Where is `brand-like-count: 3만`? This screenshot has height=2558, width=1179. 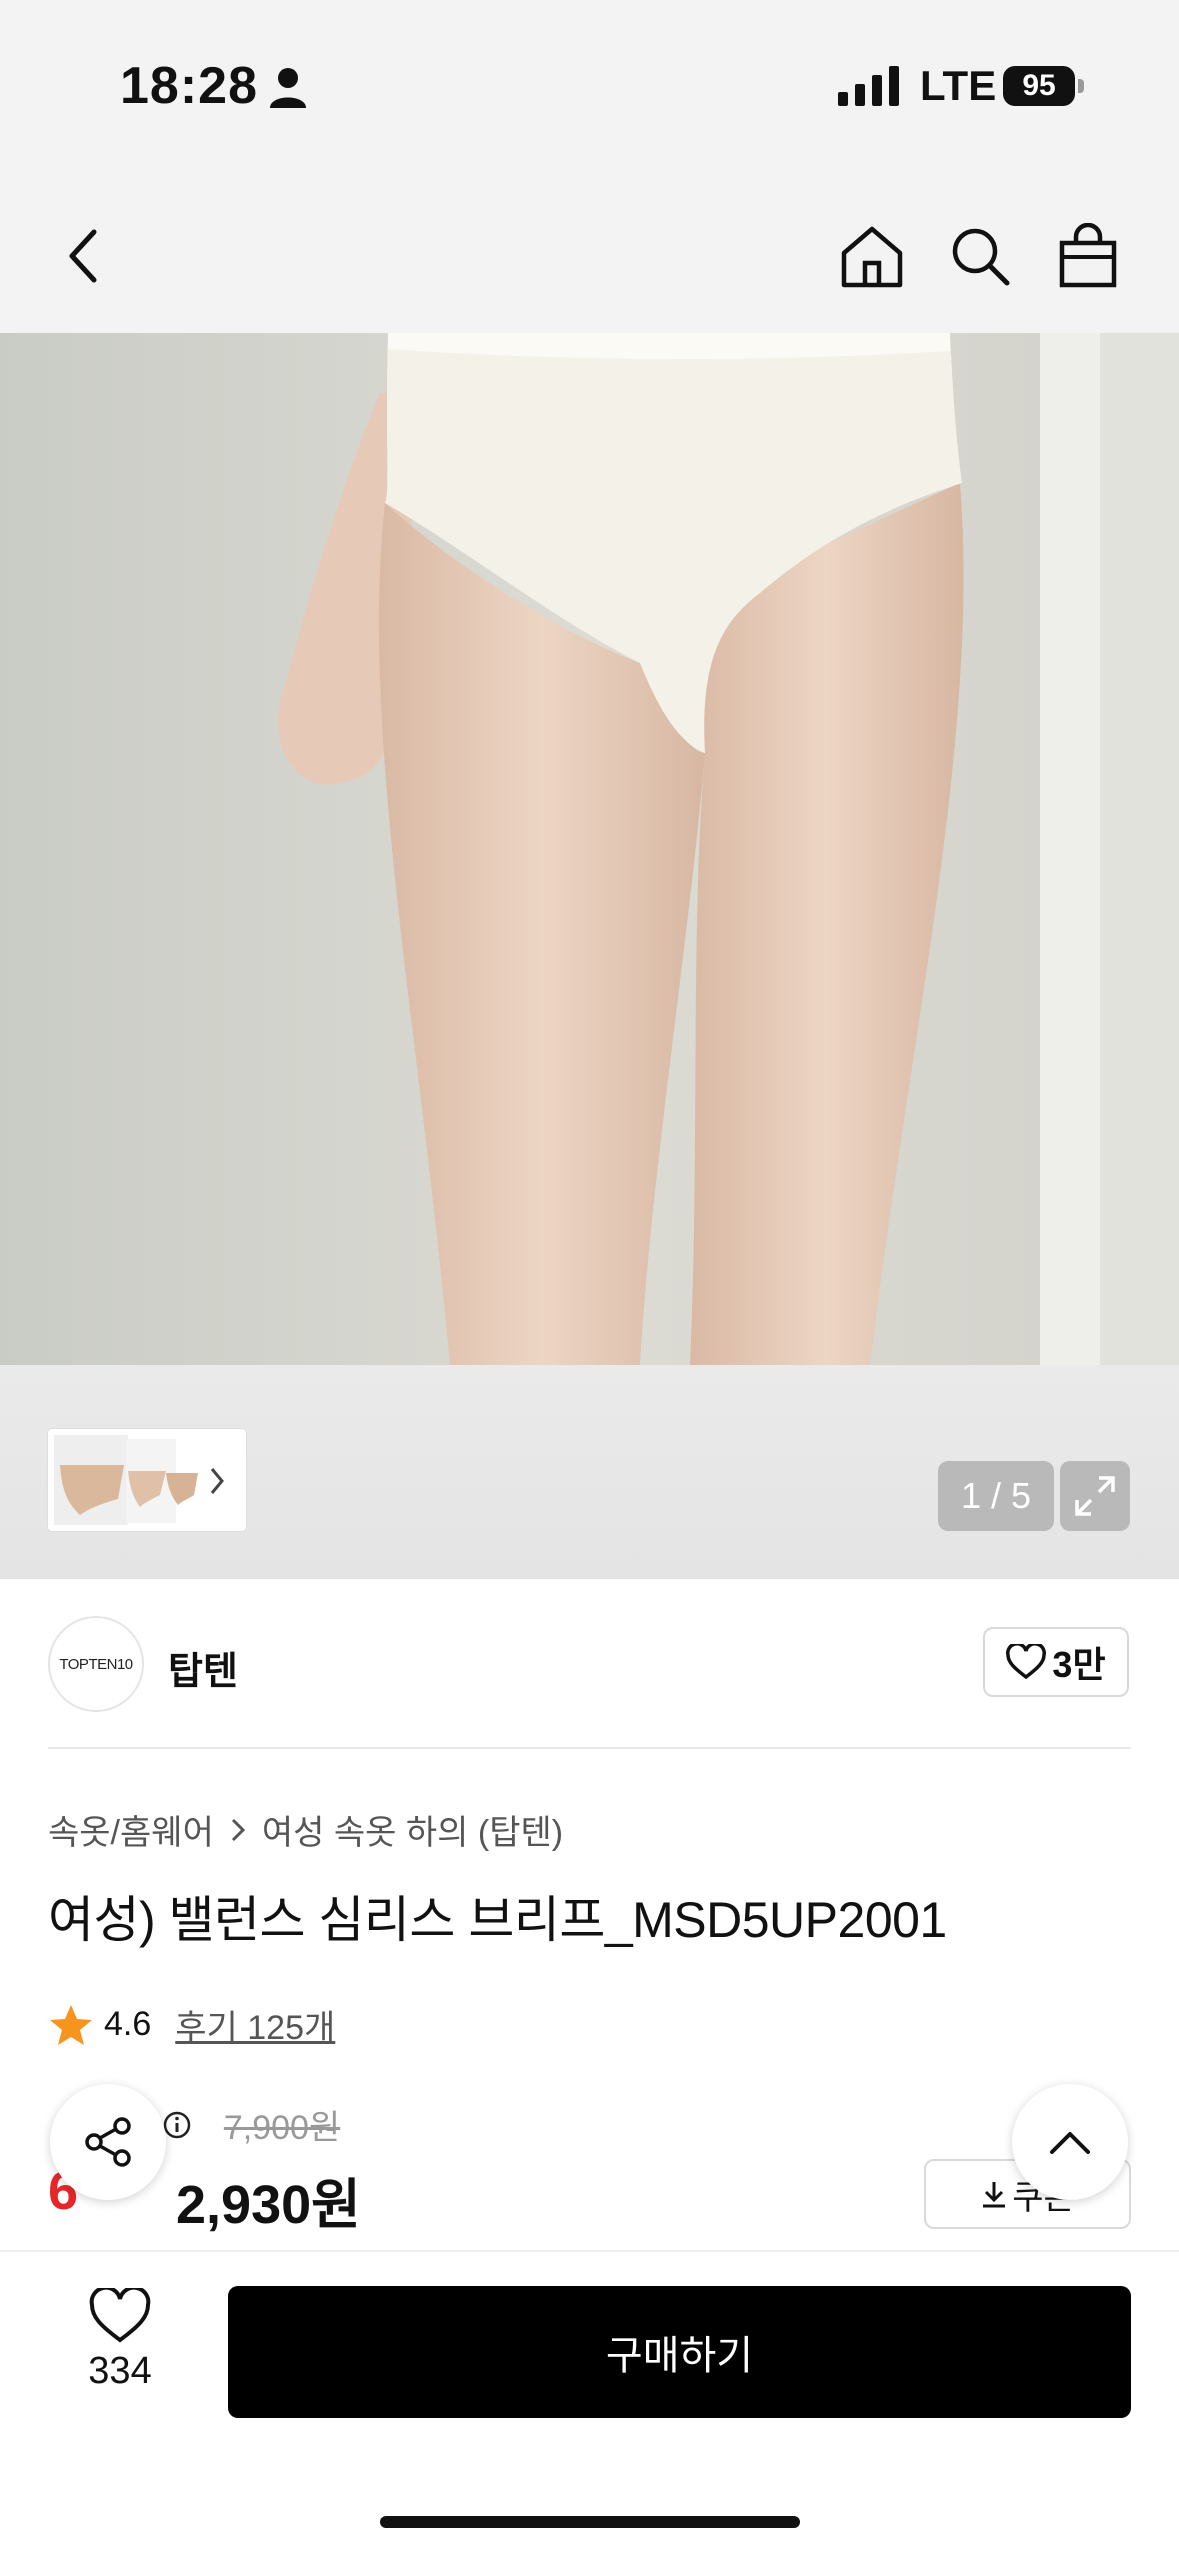 brand-like-count: 3만 is located at coordinates (1079, 1664).